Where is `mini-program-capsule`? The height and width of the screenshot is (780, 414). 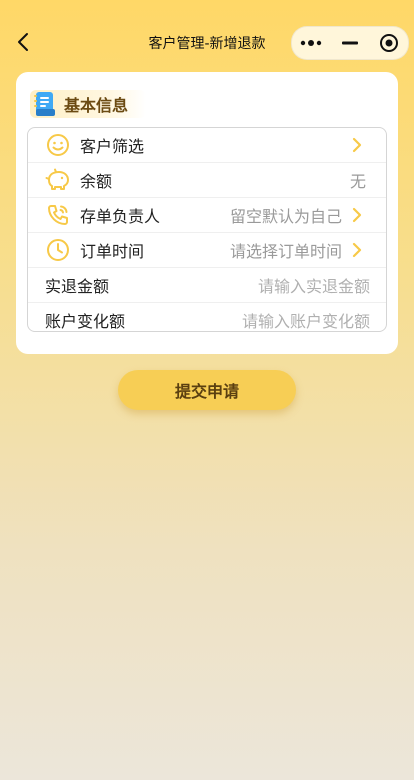 mini-program-capsule is located at coordinates (350, 43).